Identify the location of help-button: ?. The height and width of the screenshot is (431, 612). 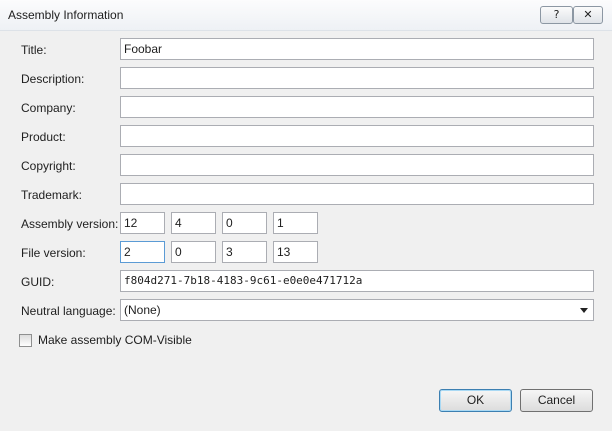
(556, 15).